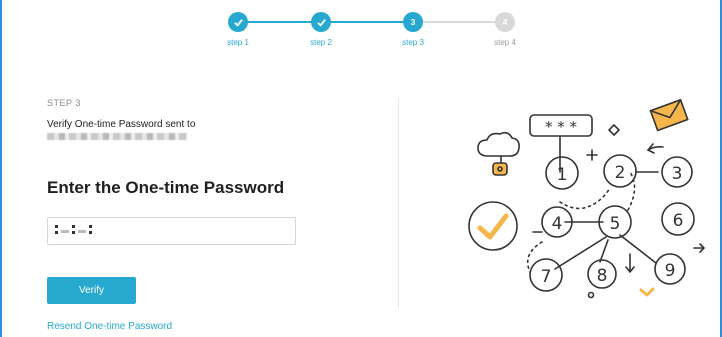  I want to click on password-mask-text: * * *, so click(561, 127).